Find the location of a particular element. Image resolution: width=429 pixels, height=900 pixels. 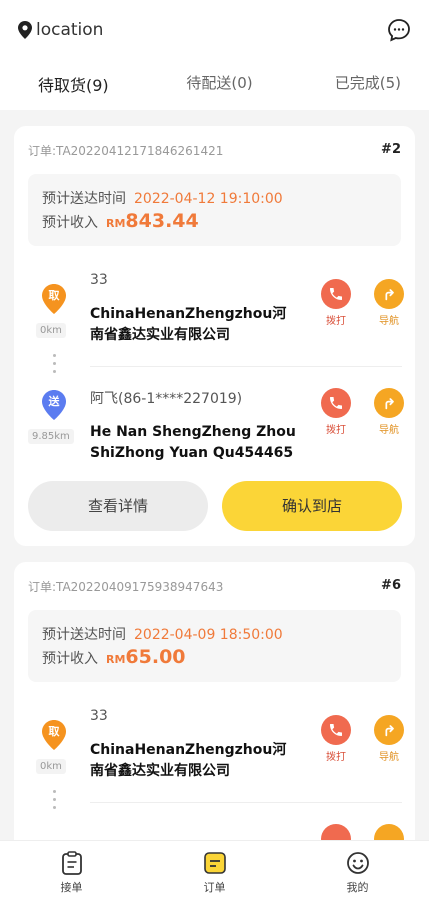

nav-item-accept-orders: 接单 is located at coordinates (71, 870).